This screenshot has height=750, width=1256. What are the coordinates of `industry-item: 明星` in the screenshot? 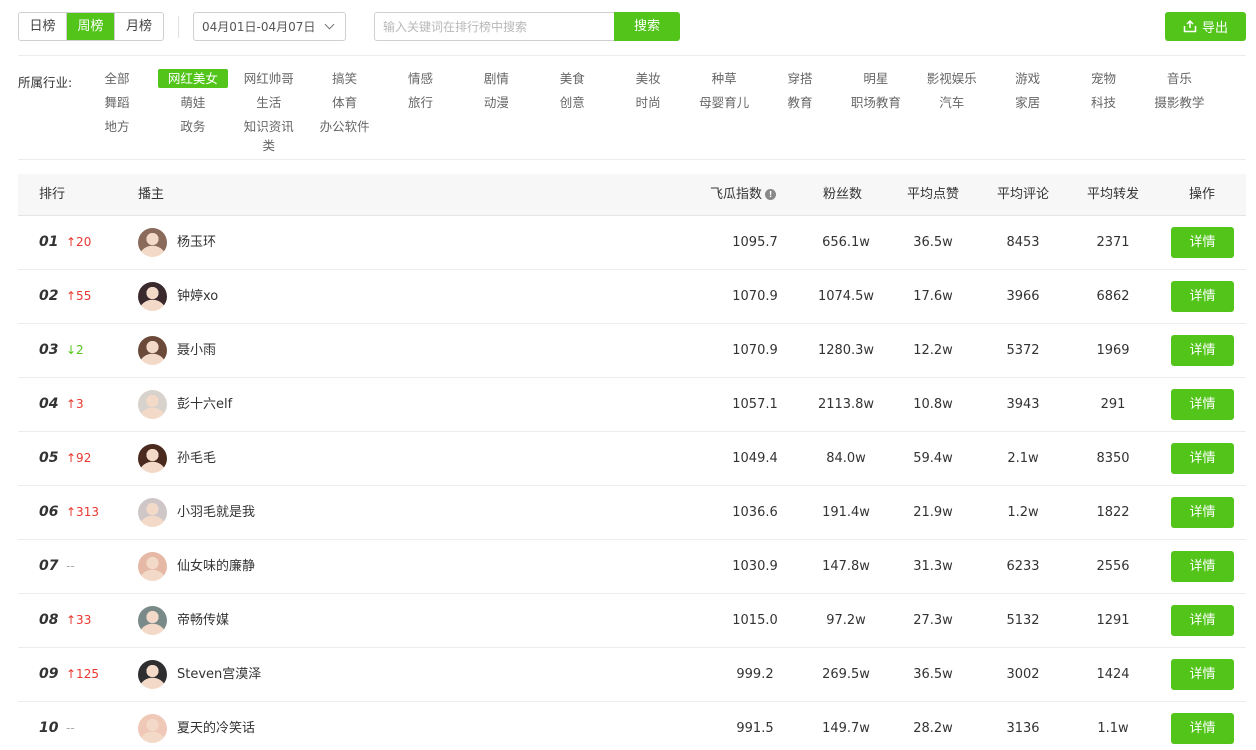 It's located at (876, 78).